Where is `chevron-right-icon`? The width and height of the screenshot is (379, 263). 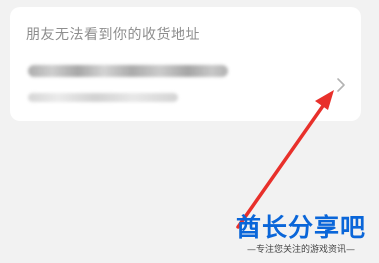
chevron-right-icon is located at coordinates (341, 85).